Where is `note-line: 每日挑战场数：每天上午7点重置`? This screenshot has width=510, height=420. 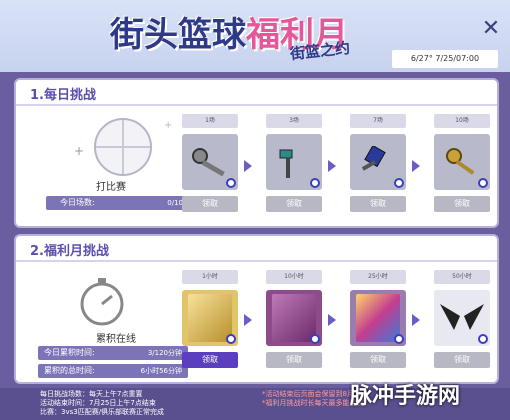 note-line: 每日挑战场数：每天上午7点重置 is located at coordinates (91, 394).